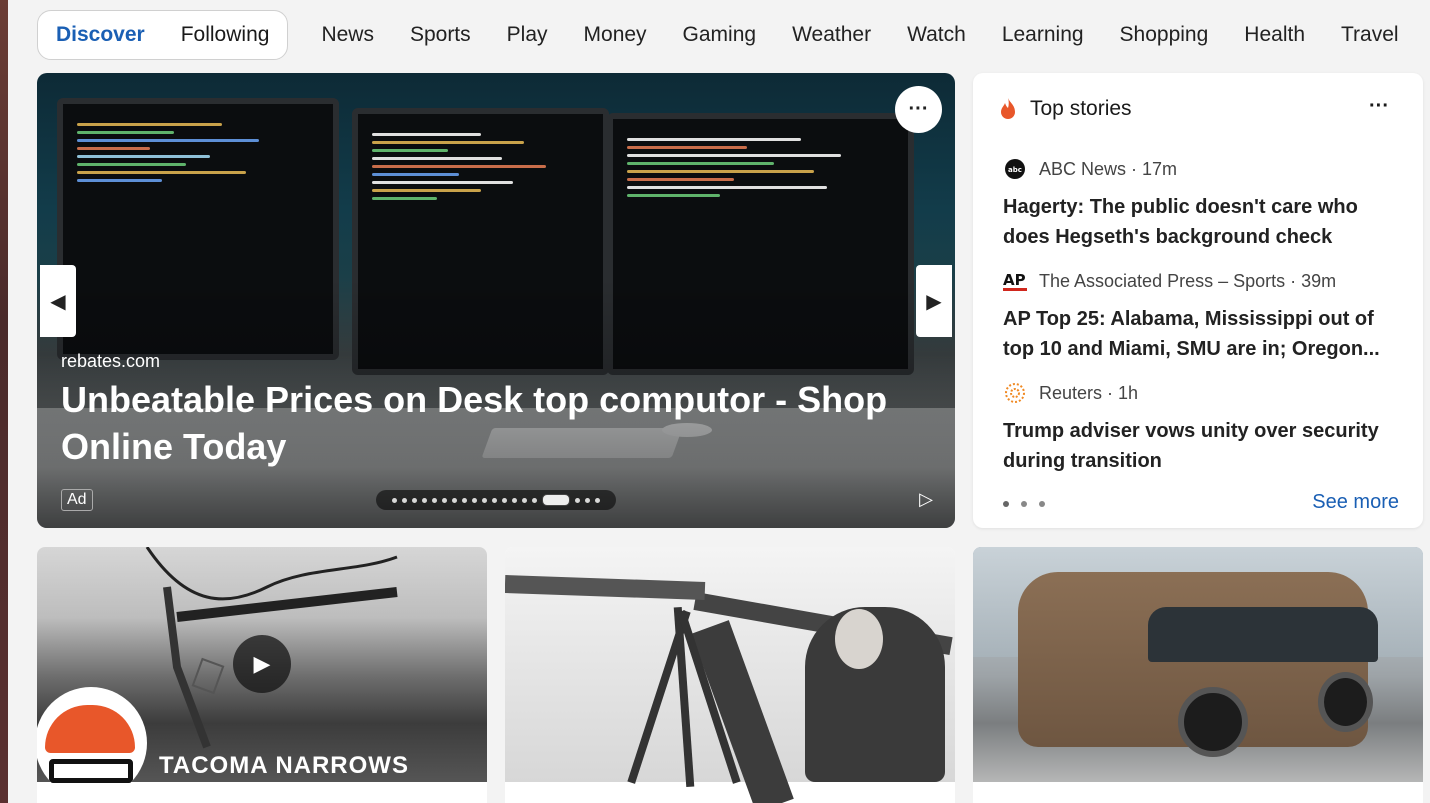  Describe the element at coordinates (859, 639) in the screenshot. I see `person-face` at that location.